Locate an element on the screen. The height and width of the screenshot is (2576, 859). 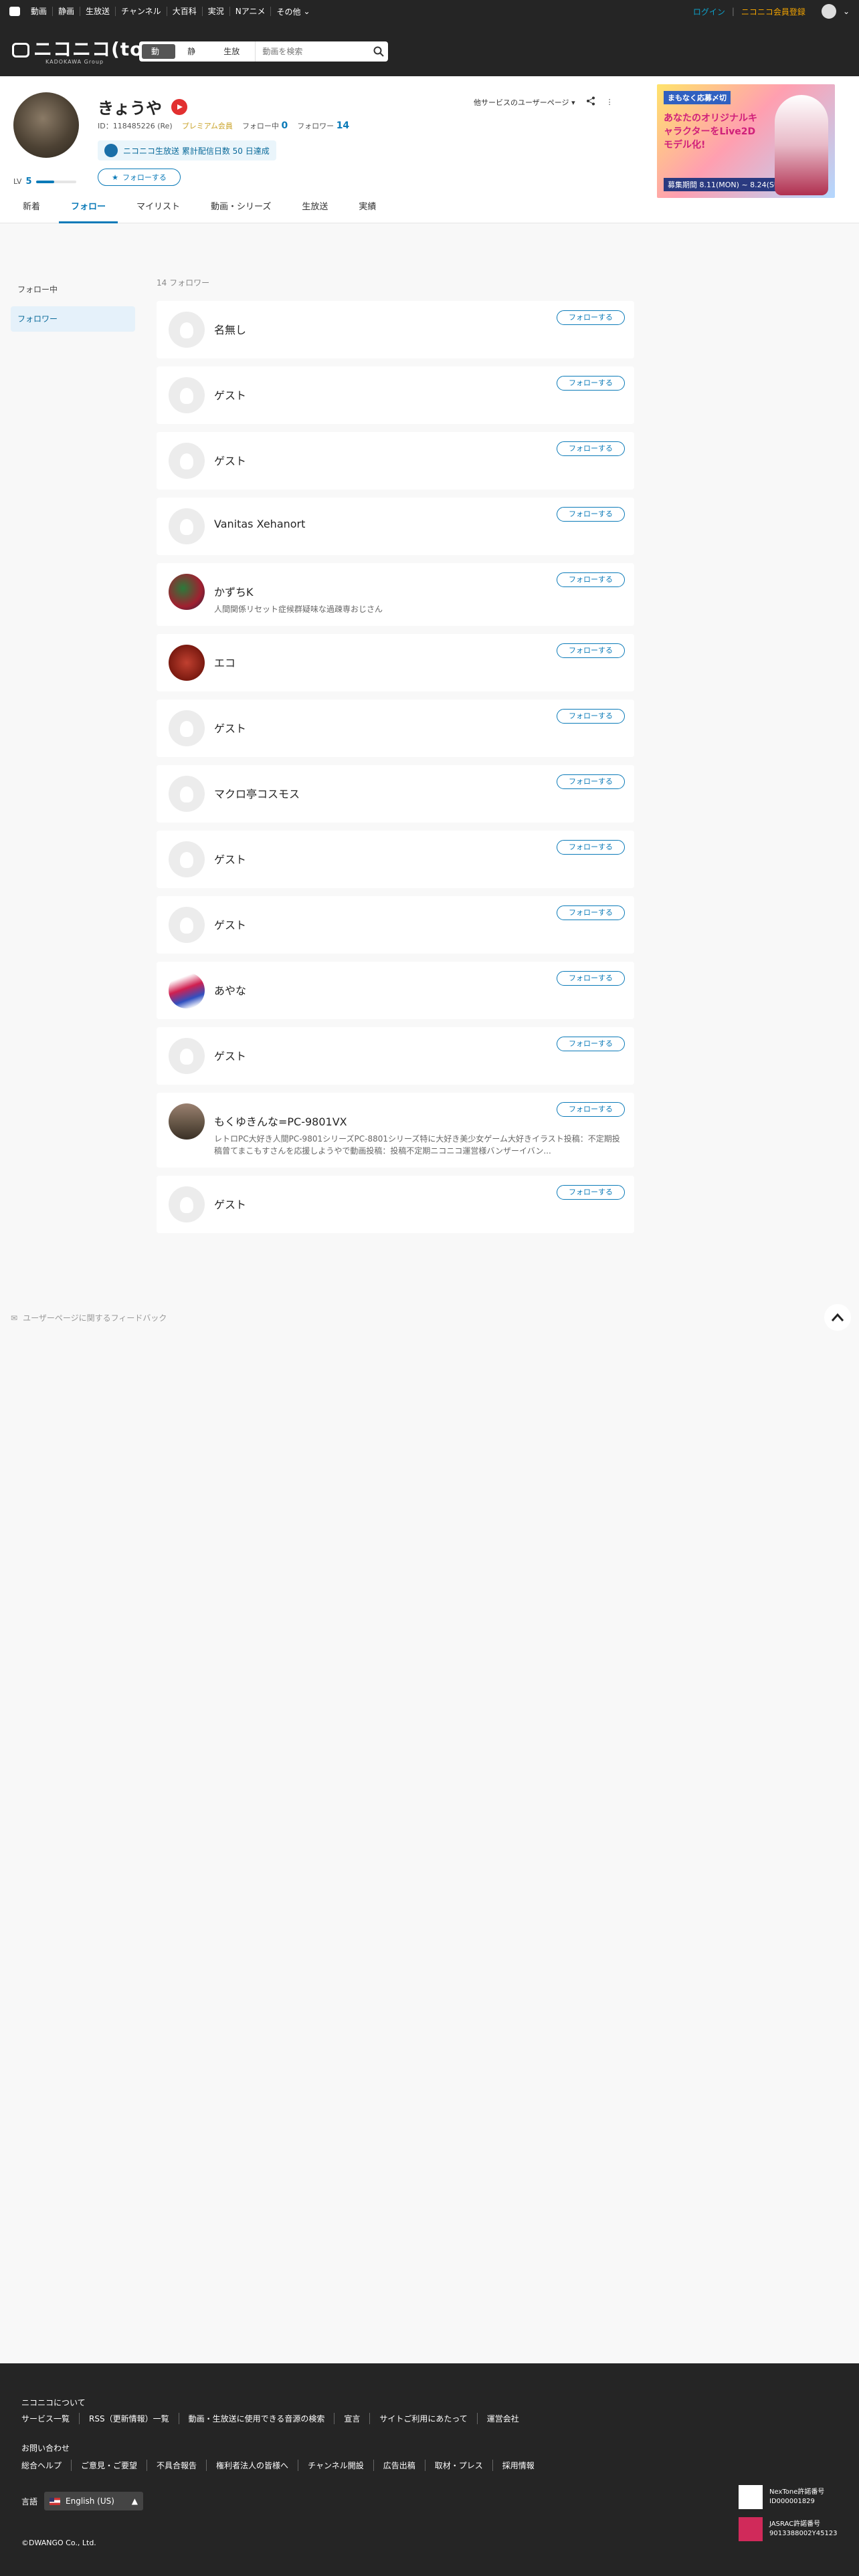
niconico-logo: ニコニコ(tol) KADOKAWA Group is located at coordinates (86, 50).